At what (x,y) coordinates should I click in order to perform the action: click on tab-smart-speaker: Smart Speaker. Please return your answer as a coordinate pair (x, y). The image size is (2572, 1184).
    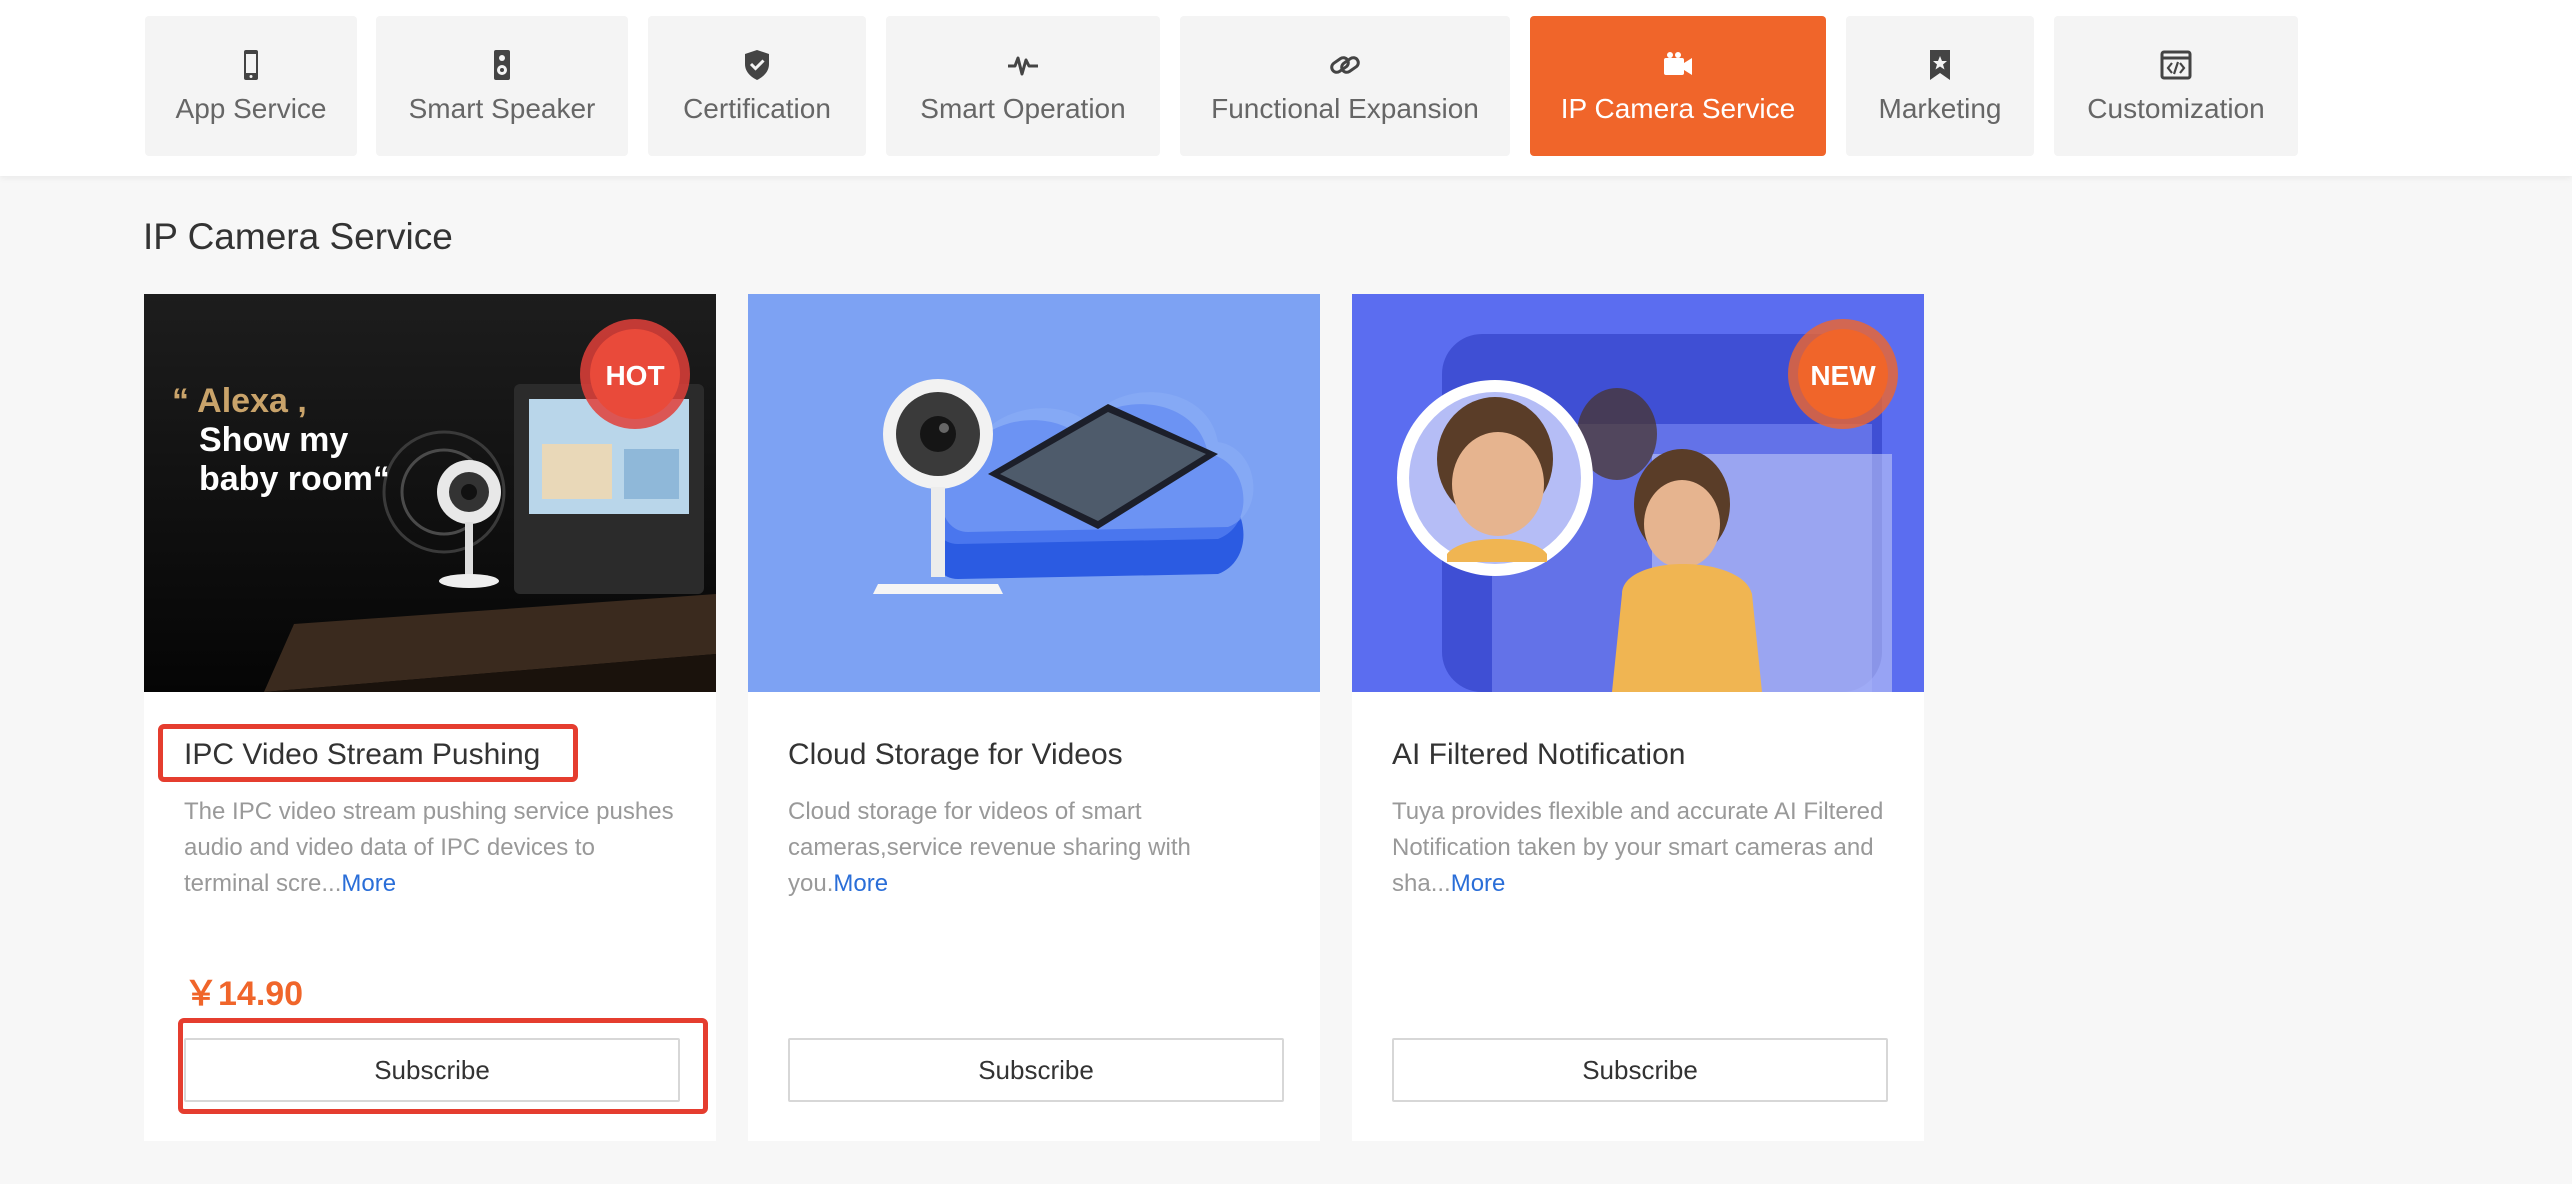
    Looking at the image, I should click on (502, 86).